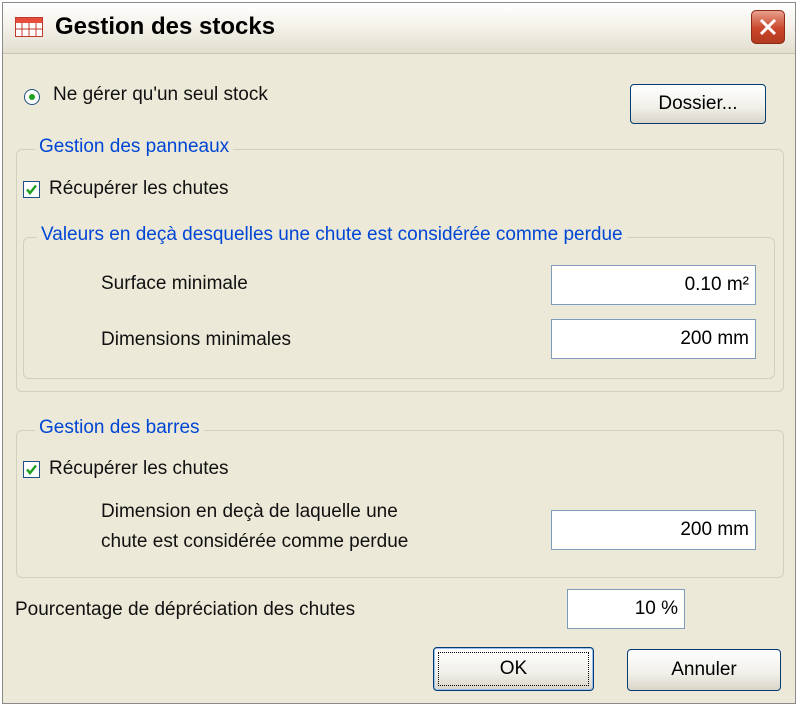 This screenshot has height=708, width=800. I want to click on bars-dimension-input: 200 mm, so click(653, 530).